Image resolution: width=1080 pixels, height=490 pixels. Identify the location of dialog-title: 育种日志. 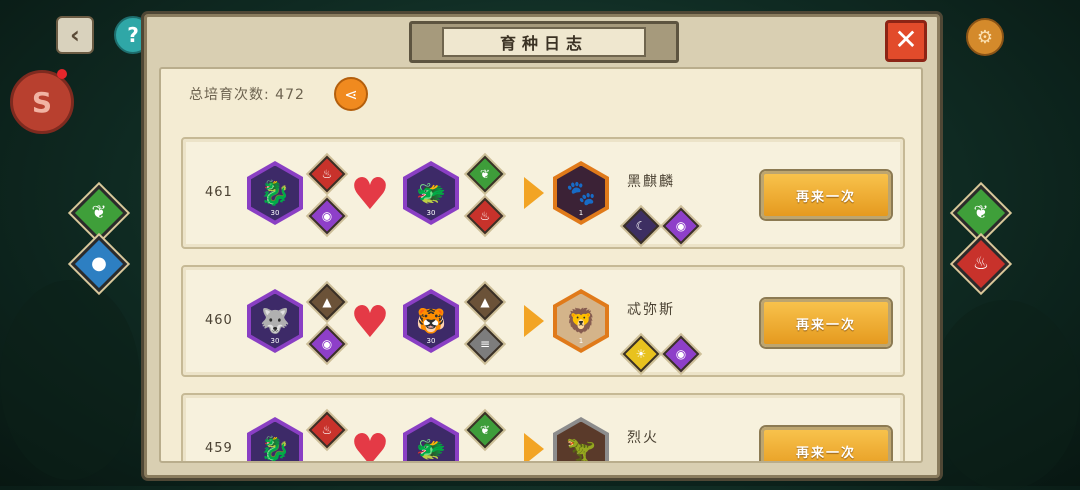
(544, 42).